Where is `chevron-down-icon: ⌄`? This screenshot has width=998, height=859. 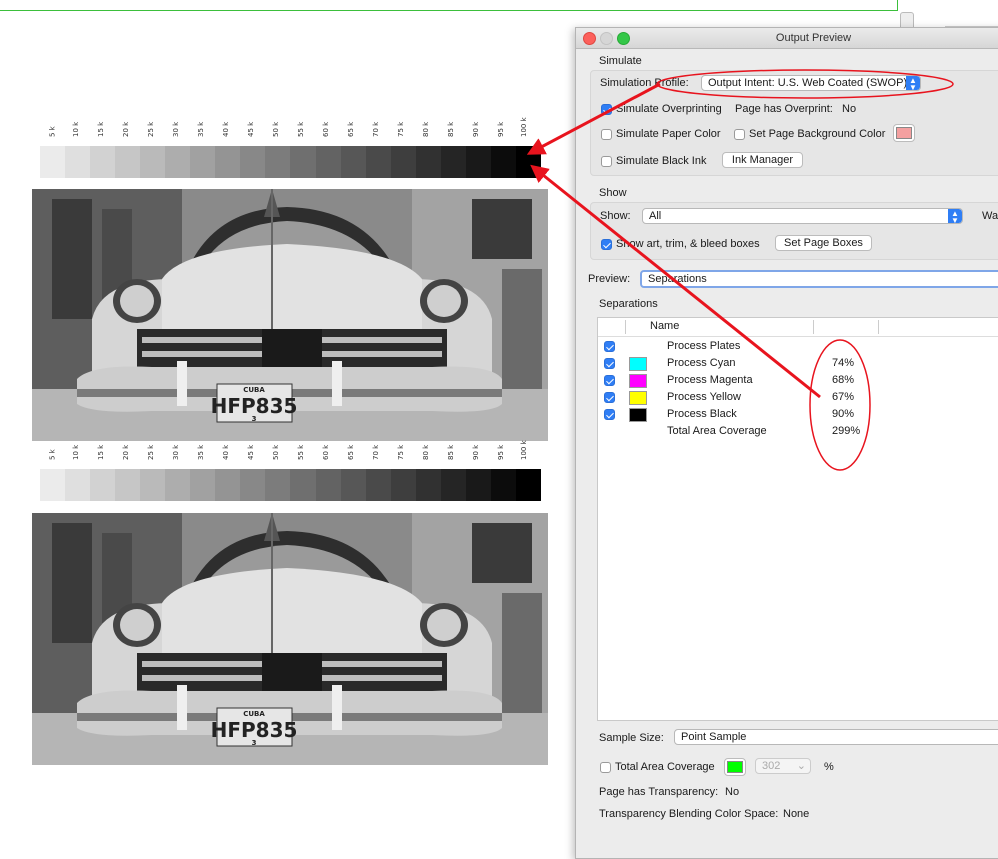 chevron-down-icon: ⌄ is located at coordinates (801, 766).